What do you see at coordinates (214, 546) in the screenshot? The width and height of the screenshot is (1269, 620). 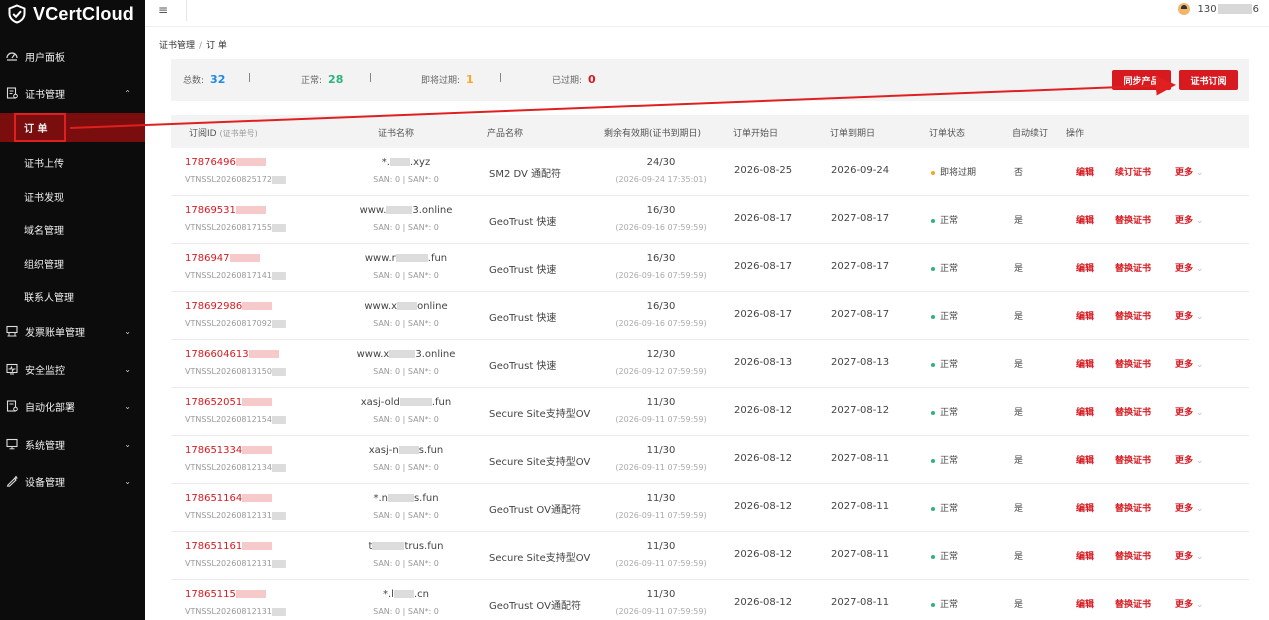 I see `order-id-text: 178651161` at bounding box center [214, 546].